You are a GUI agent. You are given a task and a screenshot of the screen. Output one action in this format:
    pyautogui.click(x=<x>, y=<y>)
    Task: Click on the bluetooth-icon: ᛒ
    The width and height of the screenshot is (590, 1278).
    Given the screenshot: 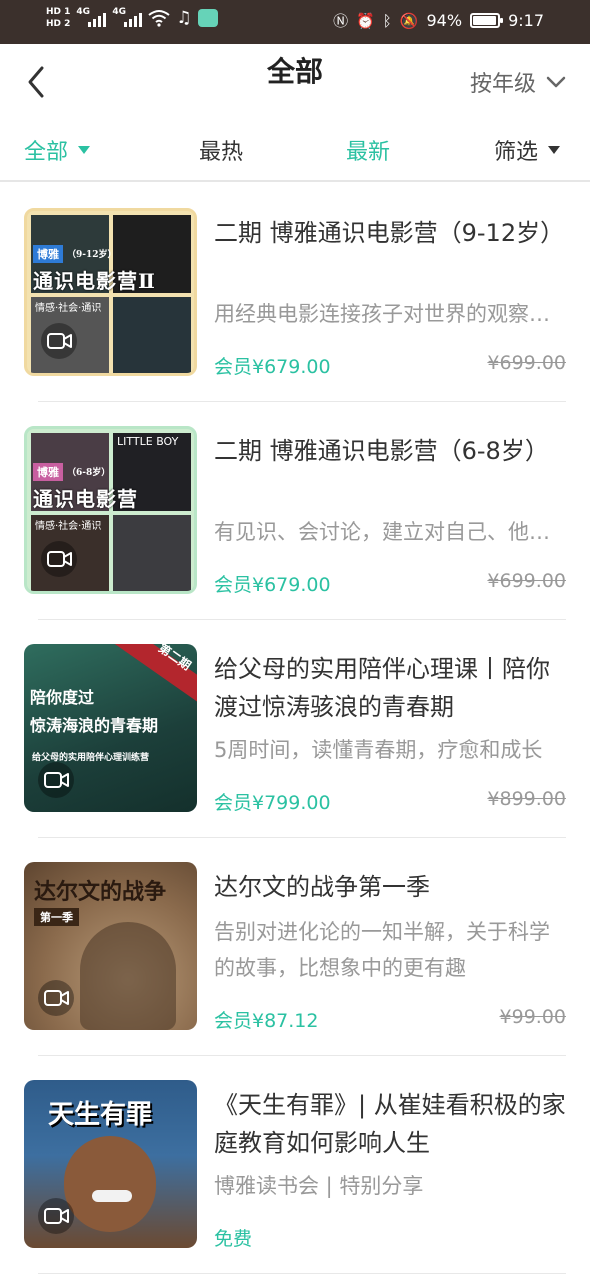 What is the action you would take?
    pyautogui.click(x=387, y=20)
    